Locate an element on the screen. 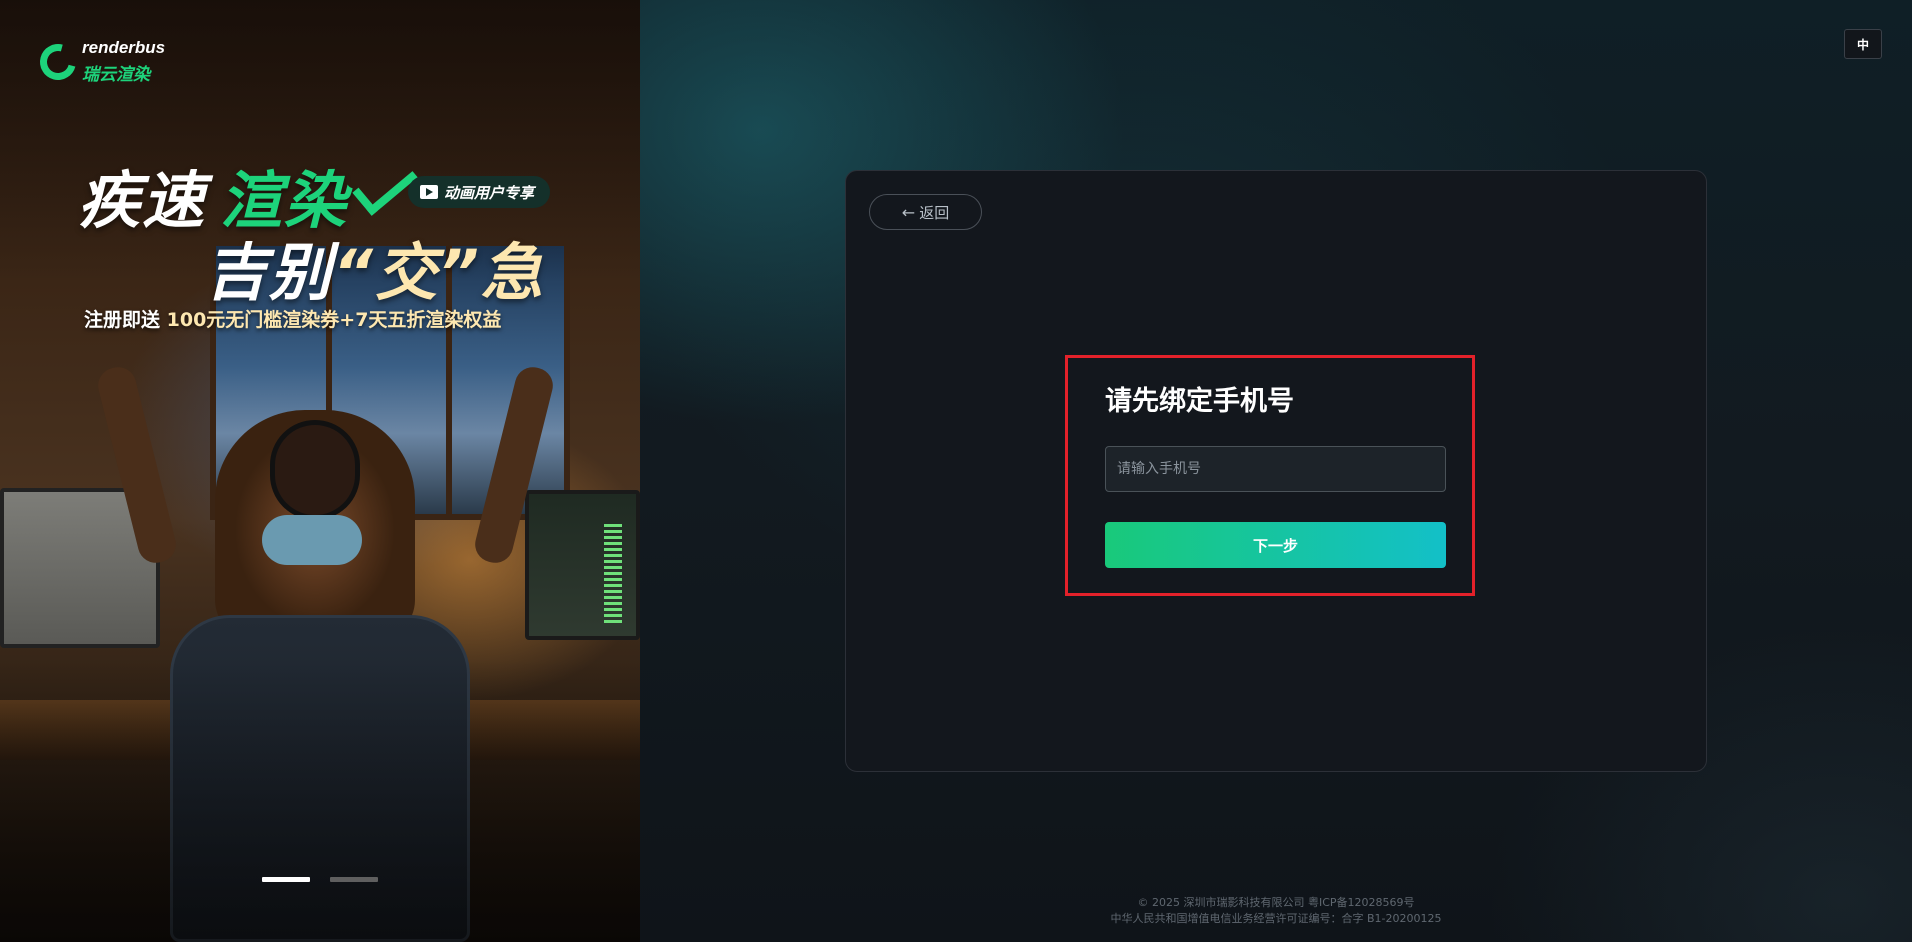 The image size is (1912, 942). promo-badge: 动画用户专享 is located at coordinates (479, 192).